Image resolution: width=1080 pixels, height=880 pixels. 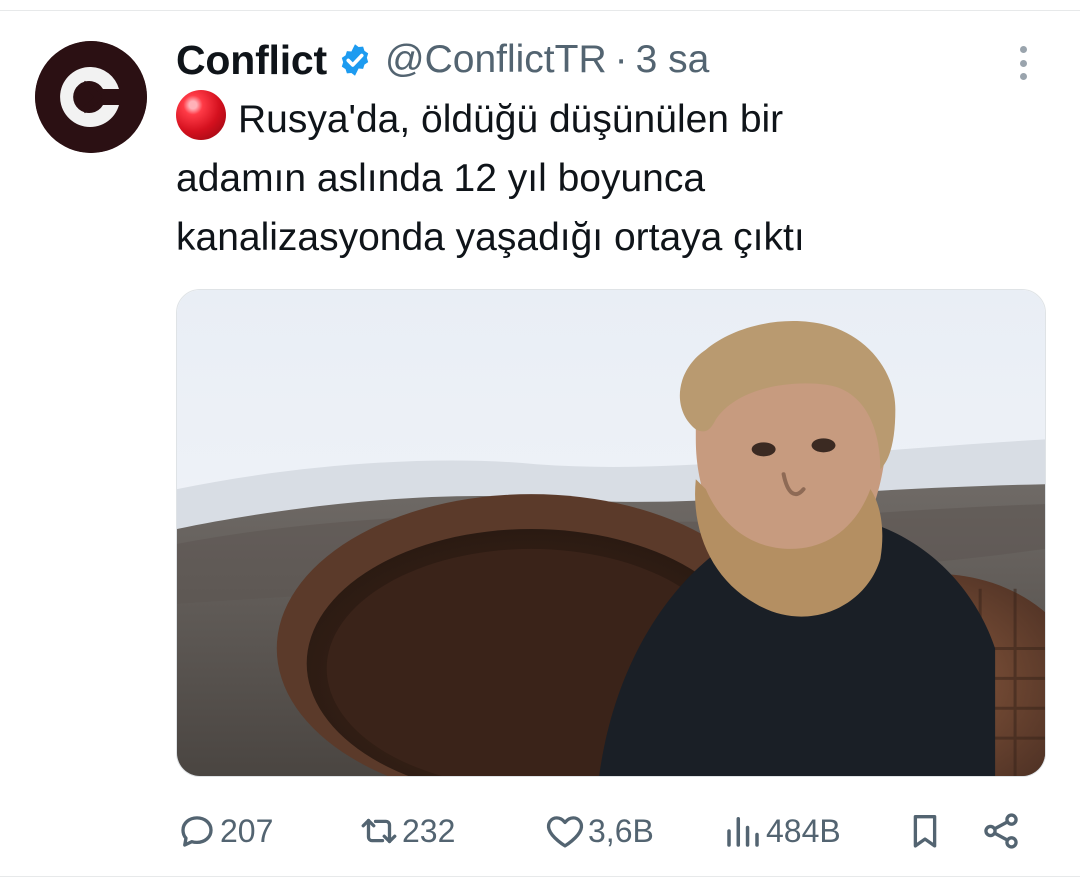 I want to click on bottom-divider, so click(x=540, y=876).